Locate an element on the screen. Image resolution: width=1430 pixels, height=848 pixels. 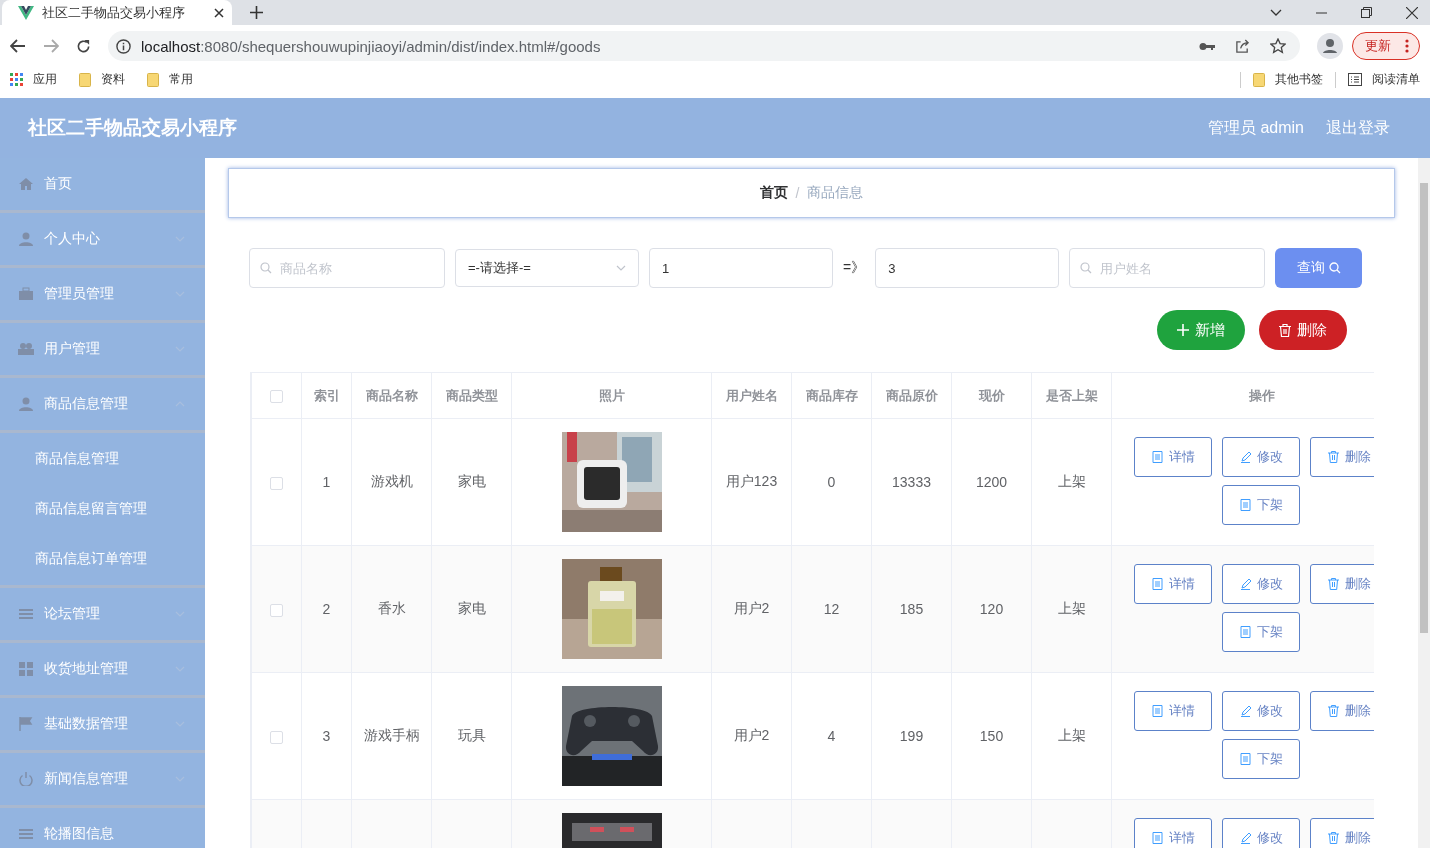
bookmark: 常用 is located at coordinates (170, 79).